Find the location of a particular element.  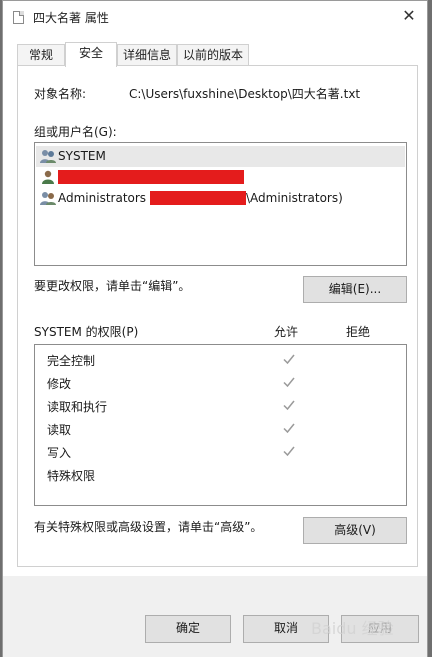

permission-special: 特殊权限 is located at coordinates (71, 476).